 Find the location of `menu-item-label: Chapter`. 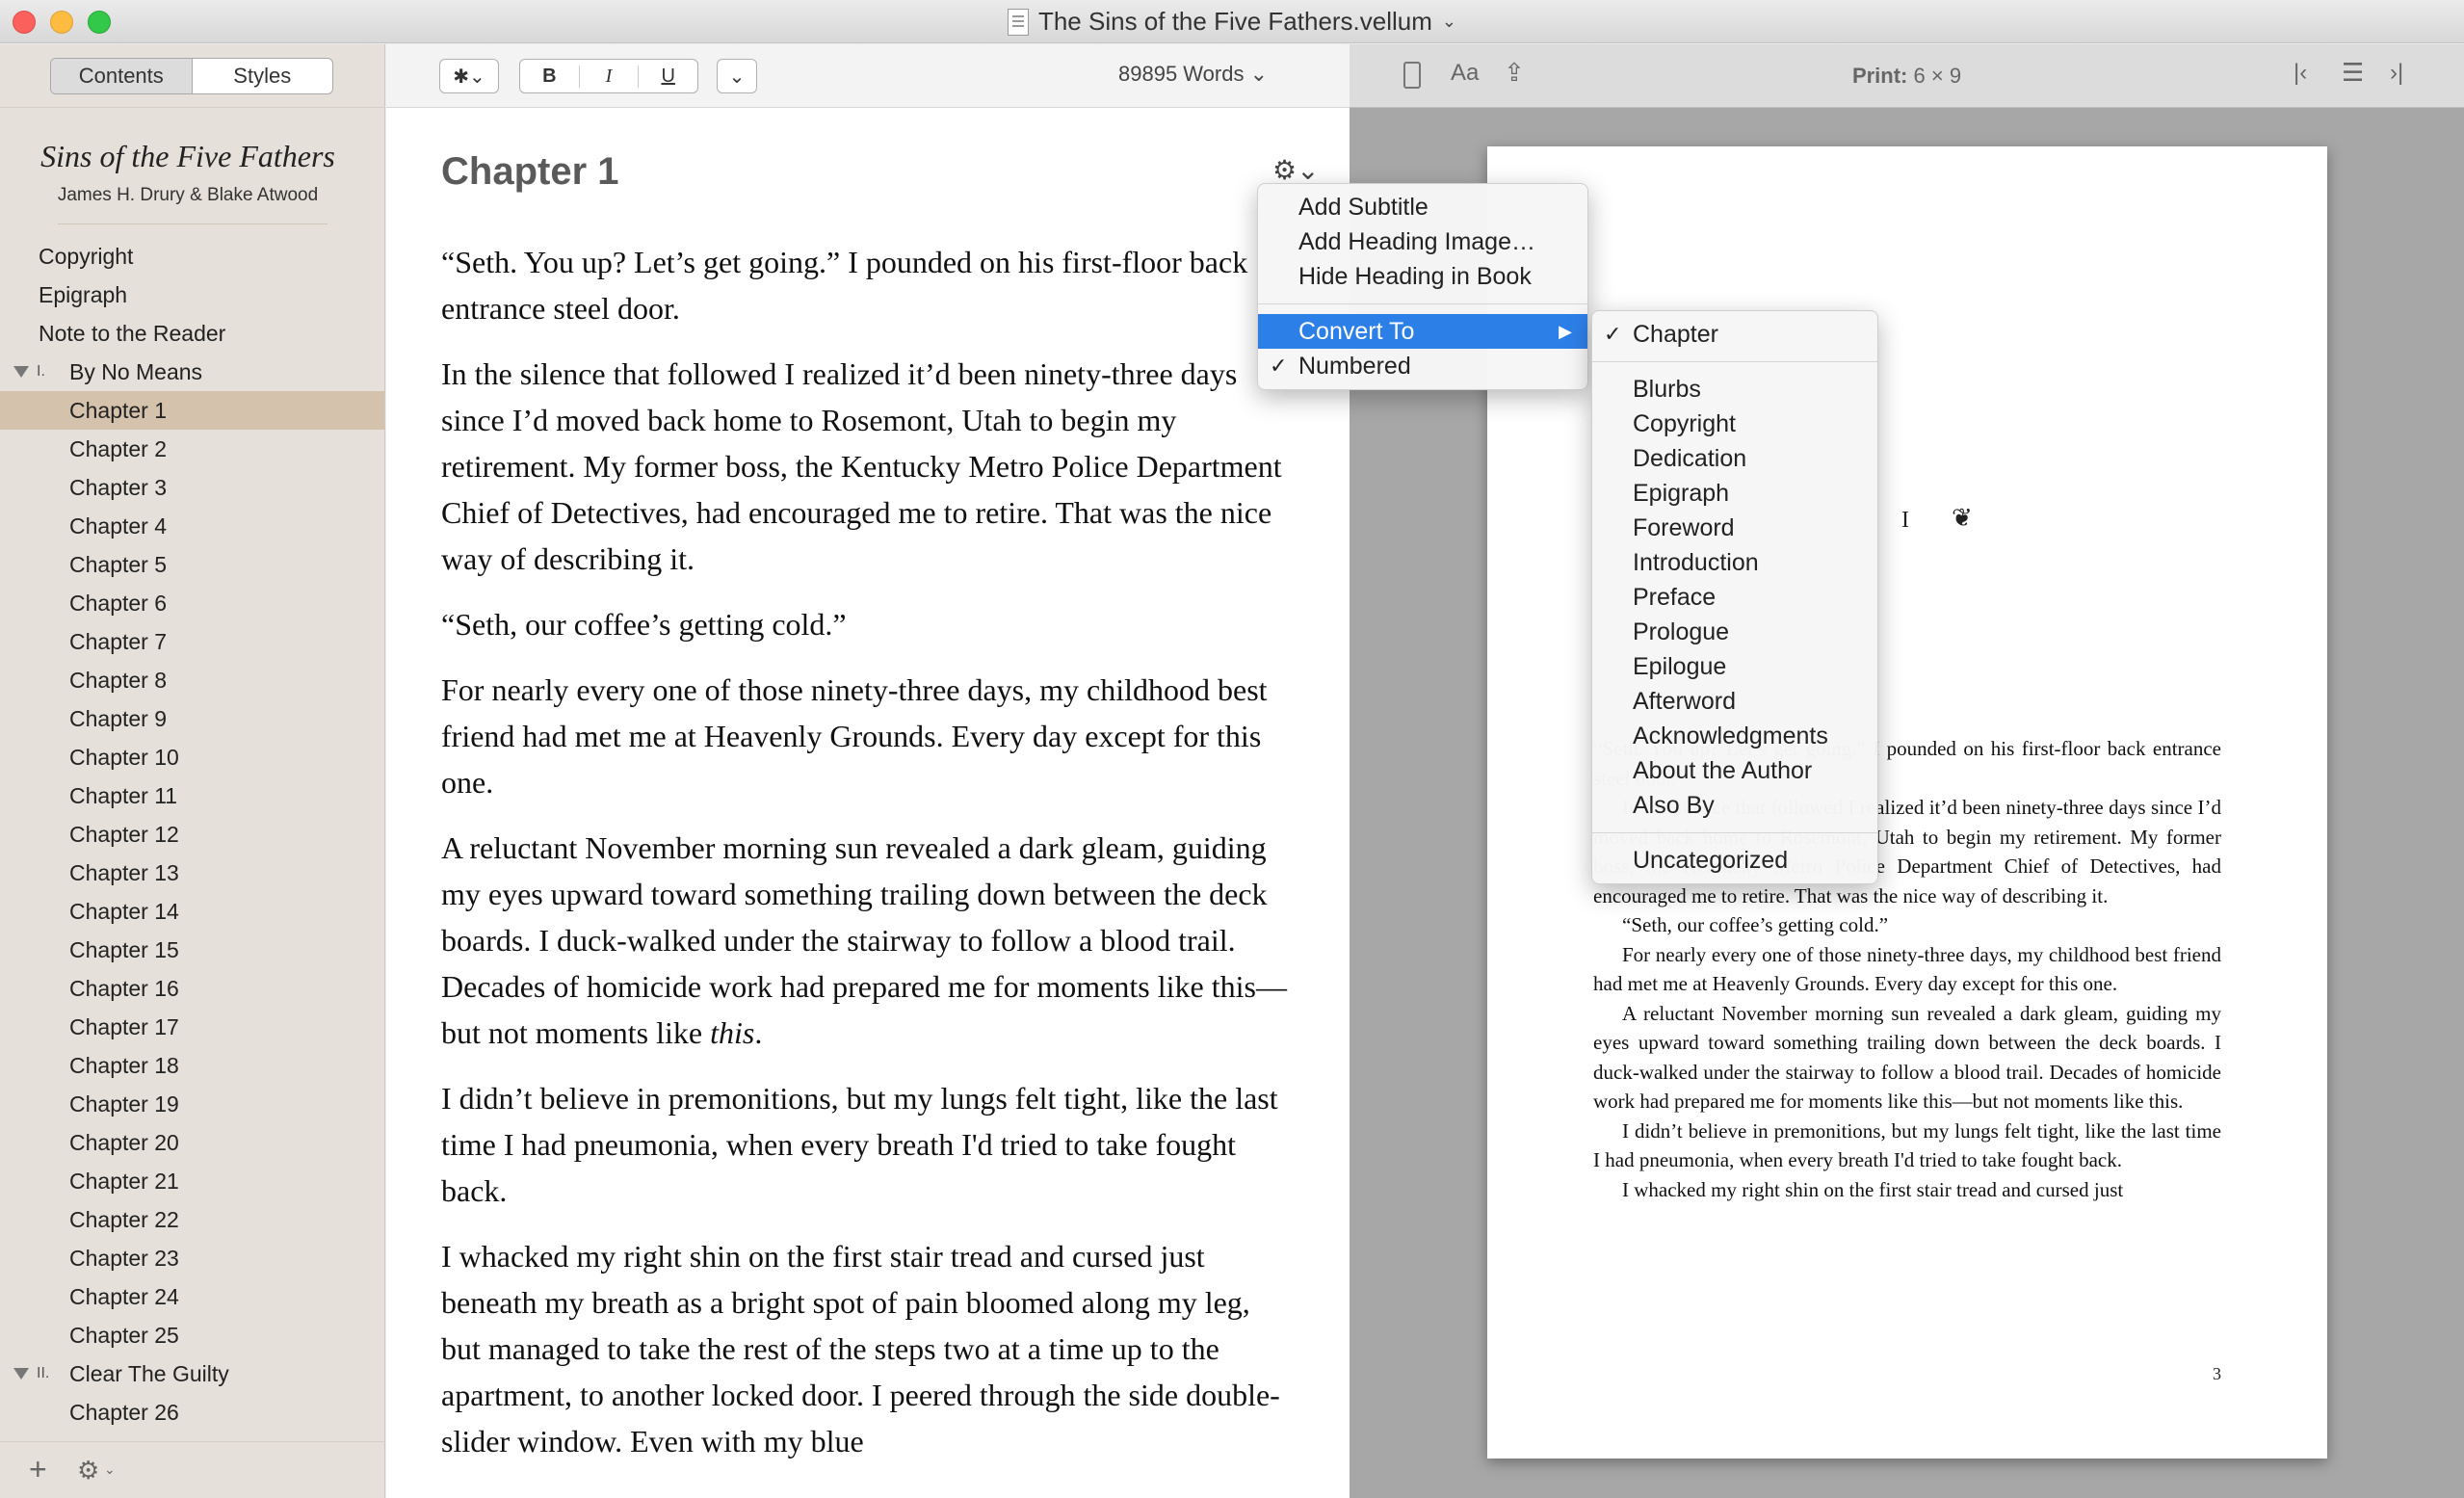

menu-item-label: Chapter is located at coordinates (1675, 334).